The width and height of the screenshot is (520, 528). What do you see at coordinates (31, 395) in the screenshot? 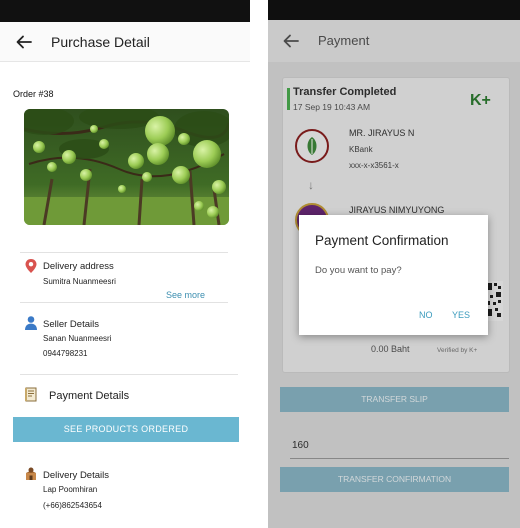
I see `receipt-icon` at bounding box center [31, 395].